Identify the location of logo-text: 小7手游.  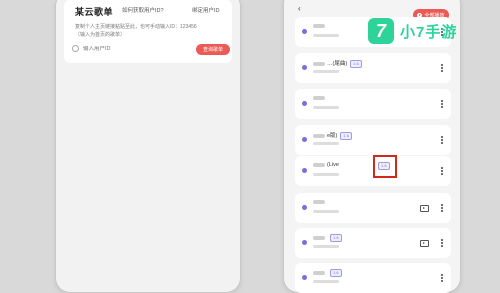
(429, 32).